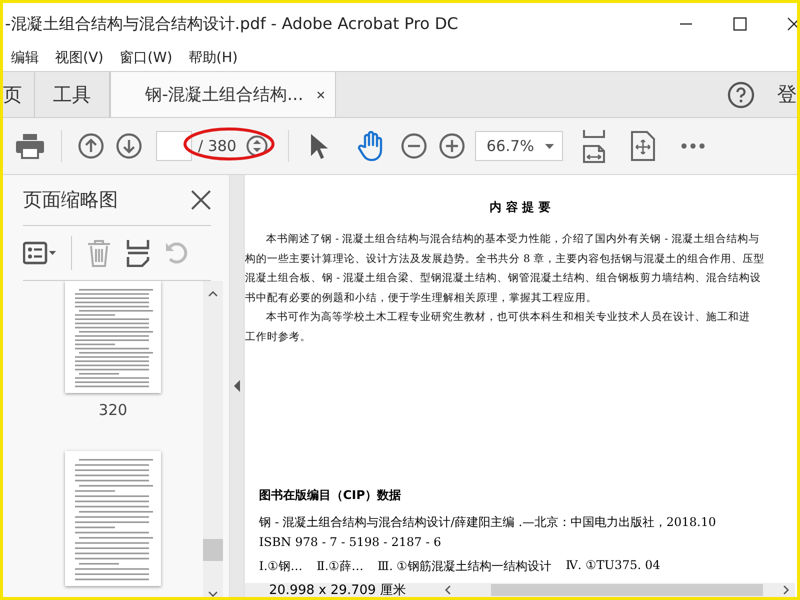 The image size is (800, 600). I want to click on scroll-up-icon, so click(213, 294).